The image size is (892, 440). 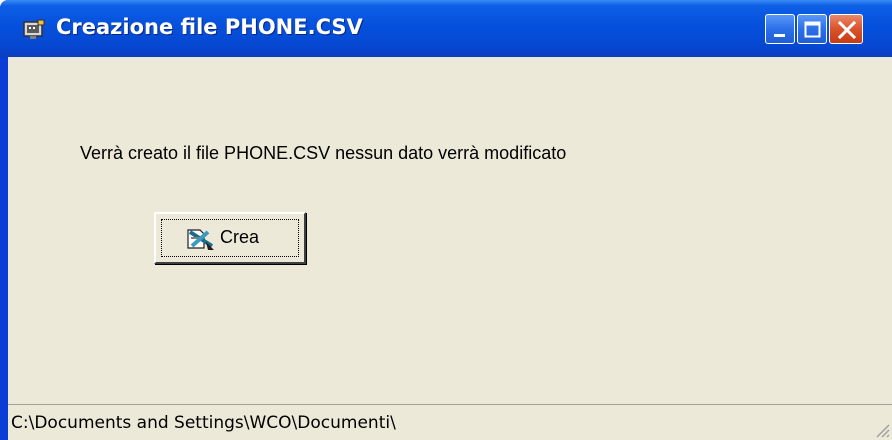 I want to click on status-path: C:\Documents and Settings\WCO\Documenti\, so click(x=203, y=423).